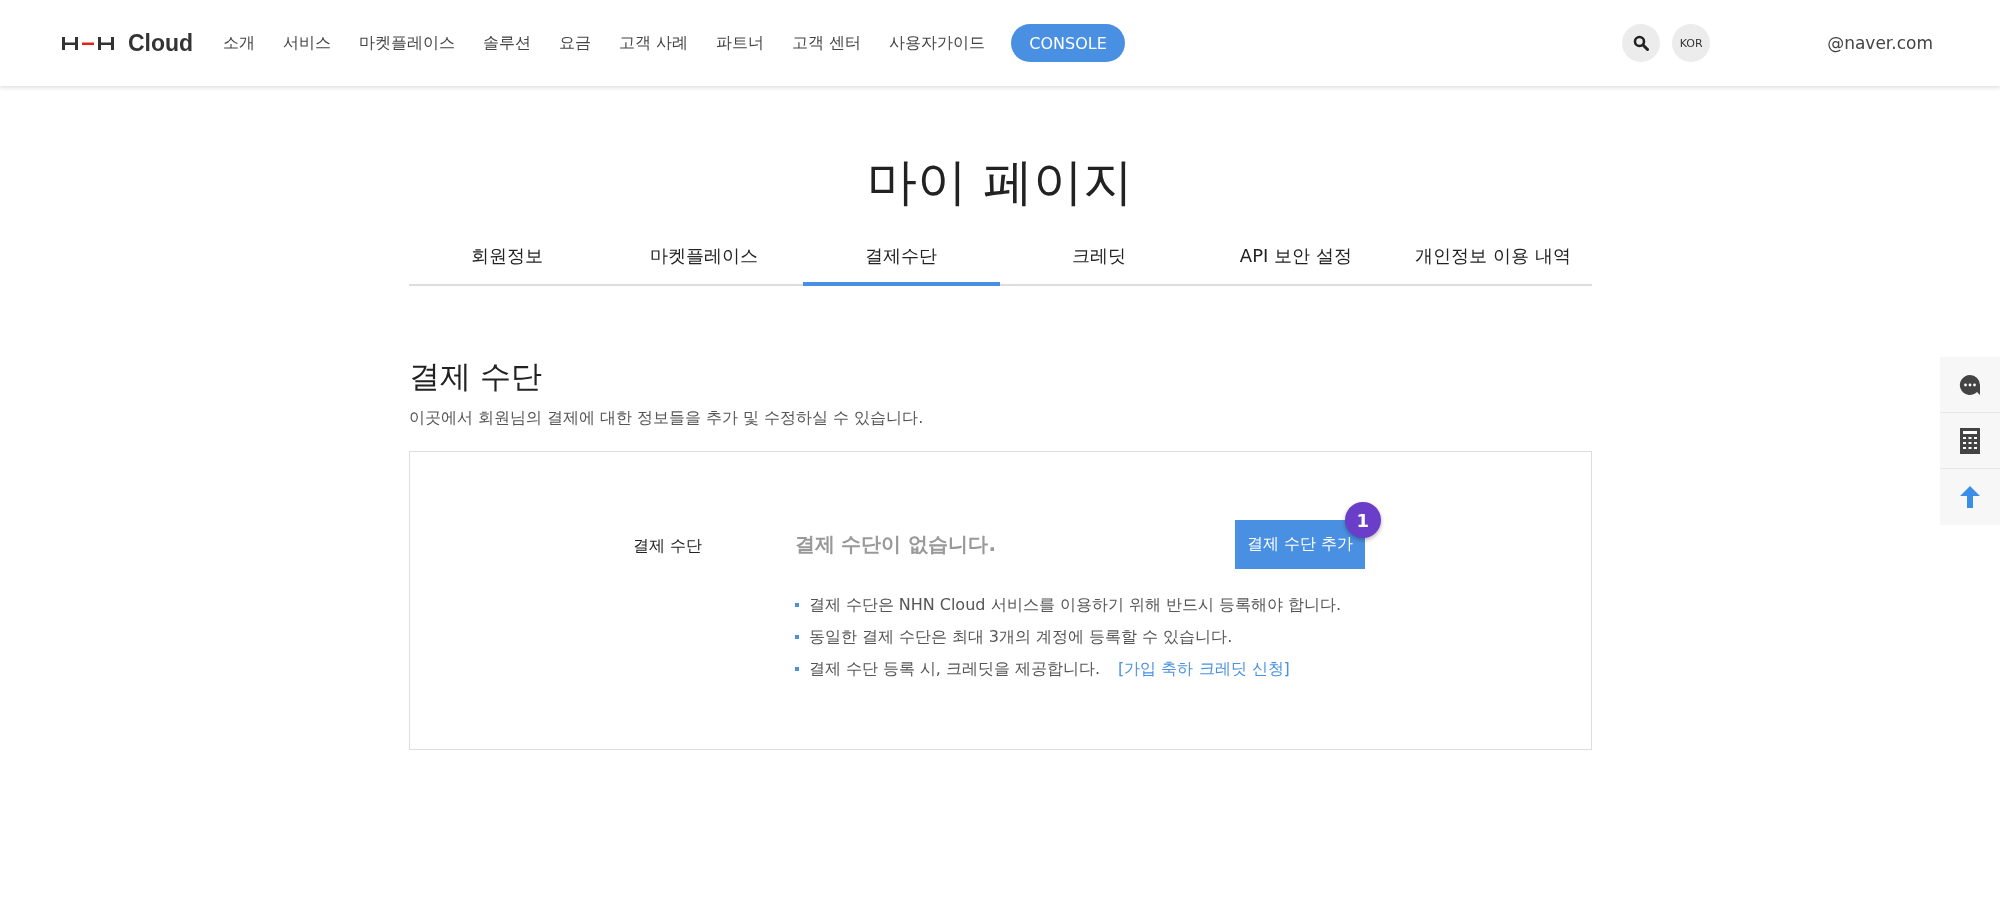 The height and width of the screenshot is (903, 2000). Describe the element at coordinates (666, 418) in the screenshot. I see `section-description: 이곳에서 회원님의 결제에 대한 정보들을 추가 및 수정하실 수 있습니다.` at that location.